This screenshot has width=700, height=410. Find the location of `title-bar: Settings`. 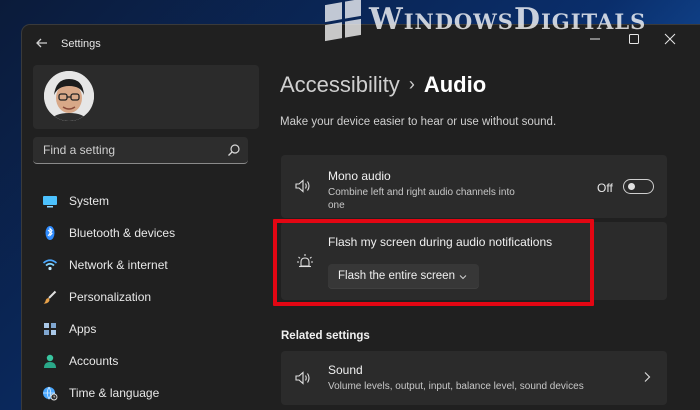

title-bar: Settings is located at coordinates (361, 44).